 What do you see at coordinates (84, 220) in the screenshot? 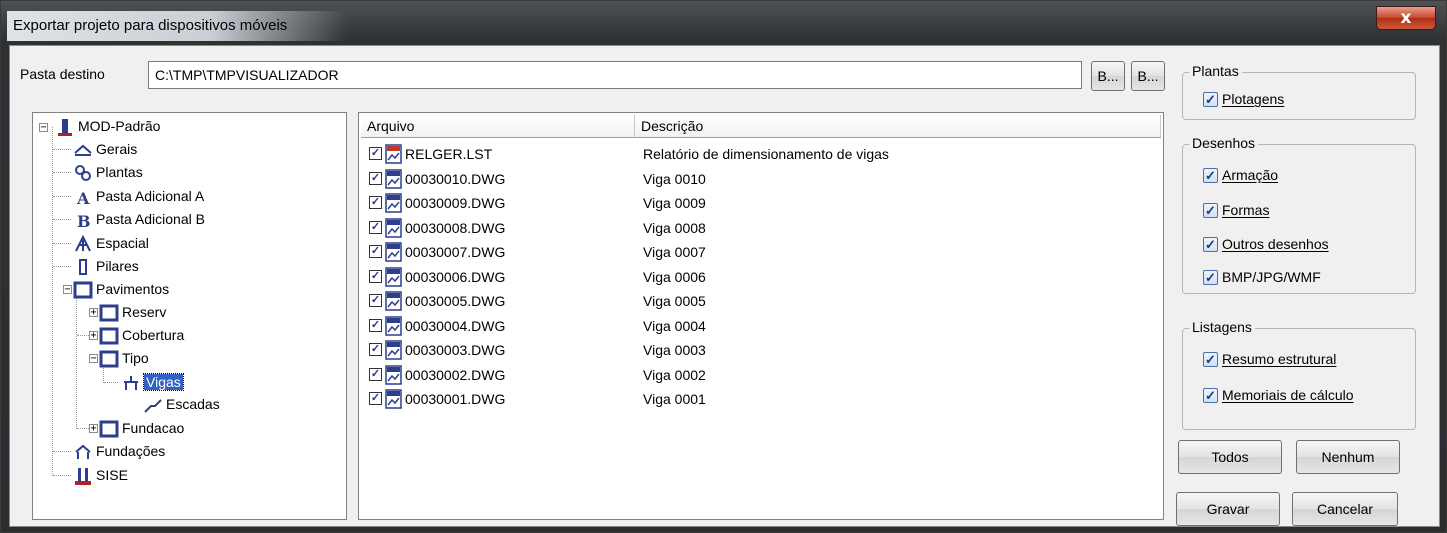
I see `svg-text: B` at bounding box center [84, 220].